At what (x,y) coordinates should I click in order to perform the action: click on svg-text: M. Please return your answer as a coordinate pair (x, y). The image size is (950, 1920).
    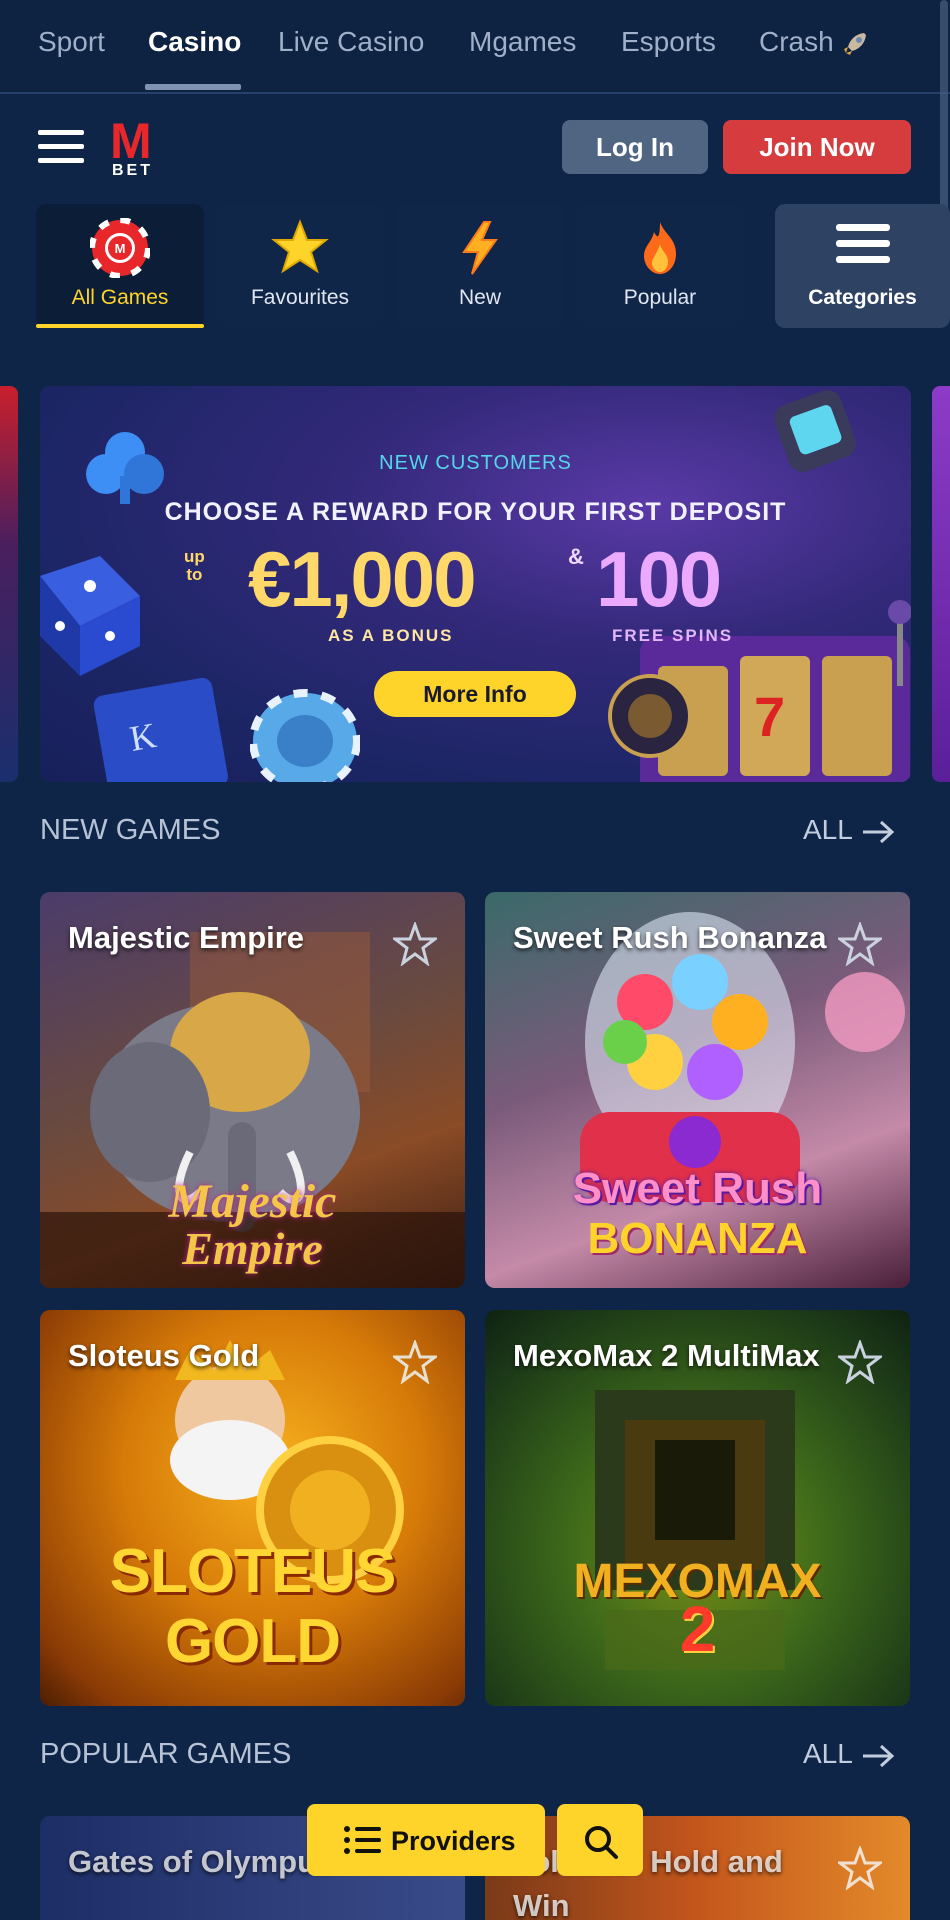
    Looking at the image, I should click on (120, 248).